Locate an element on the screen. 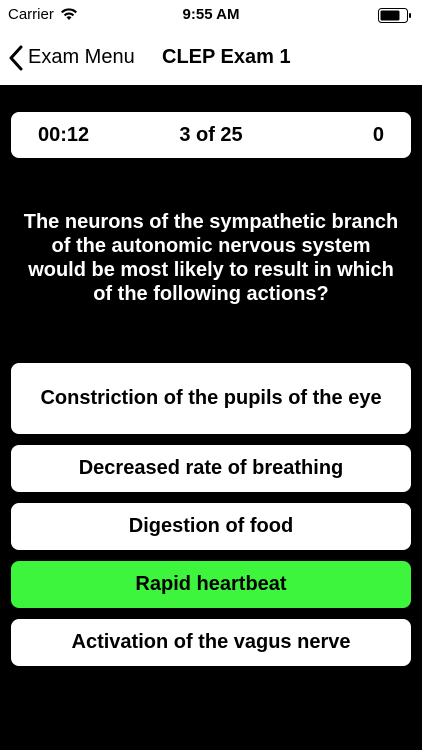  answer-option-2: Decreased rate of breathing is located at coordinates (211, 468).